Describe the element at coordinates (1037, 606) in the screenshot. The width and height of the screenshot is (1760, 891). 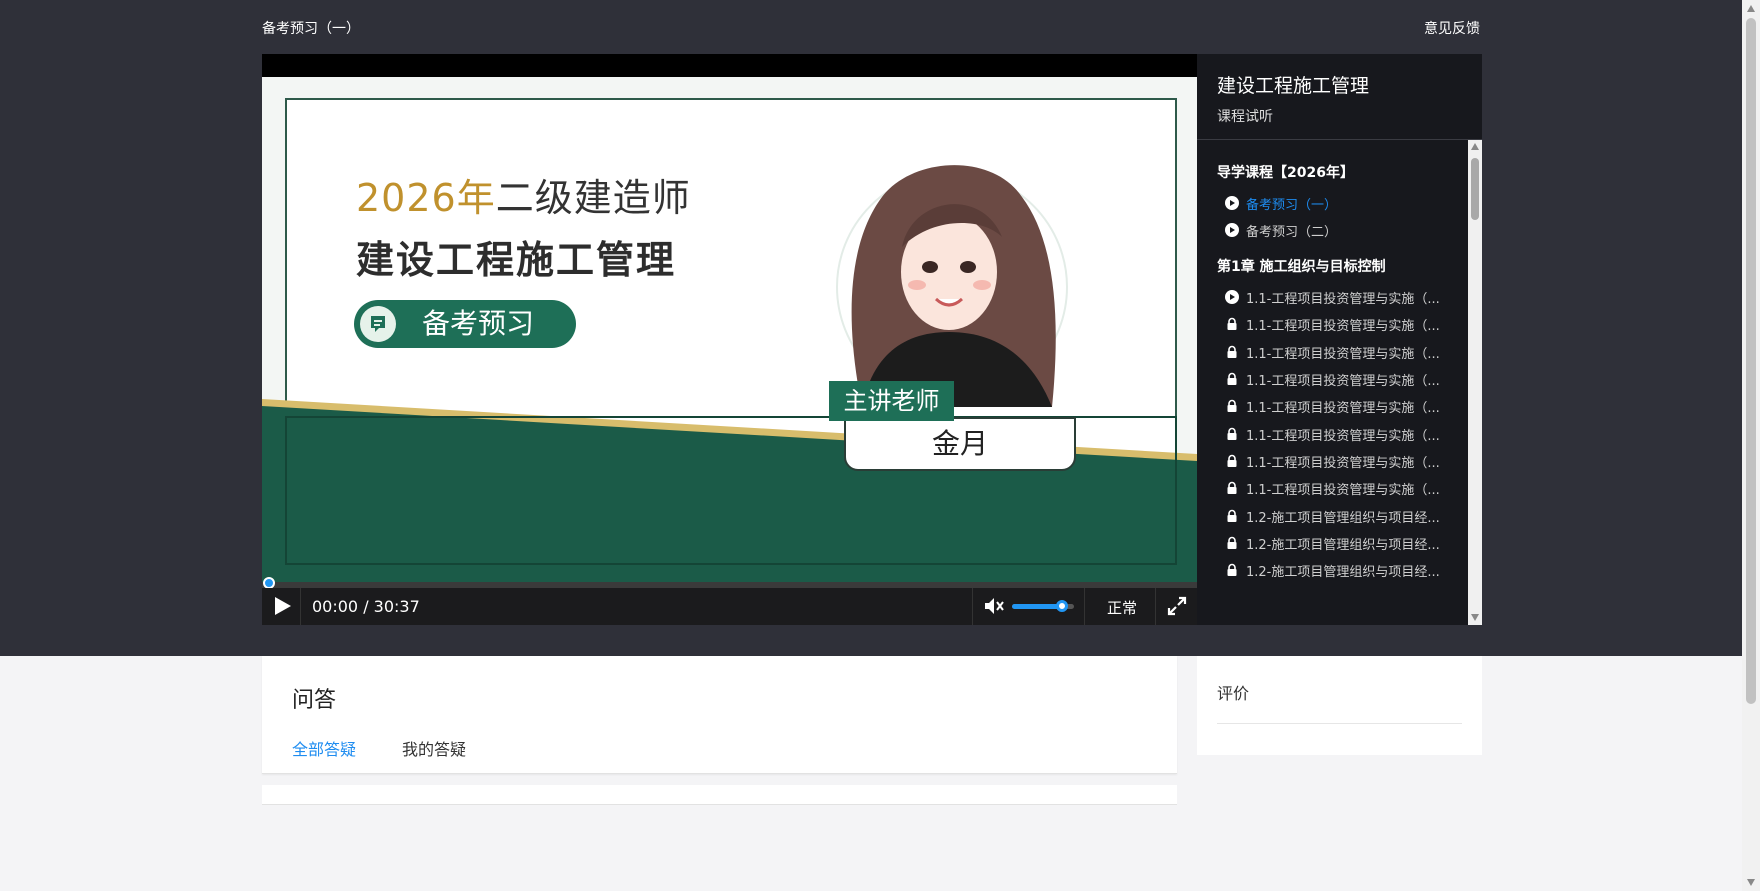
I see `volume-level` at that location.